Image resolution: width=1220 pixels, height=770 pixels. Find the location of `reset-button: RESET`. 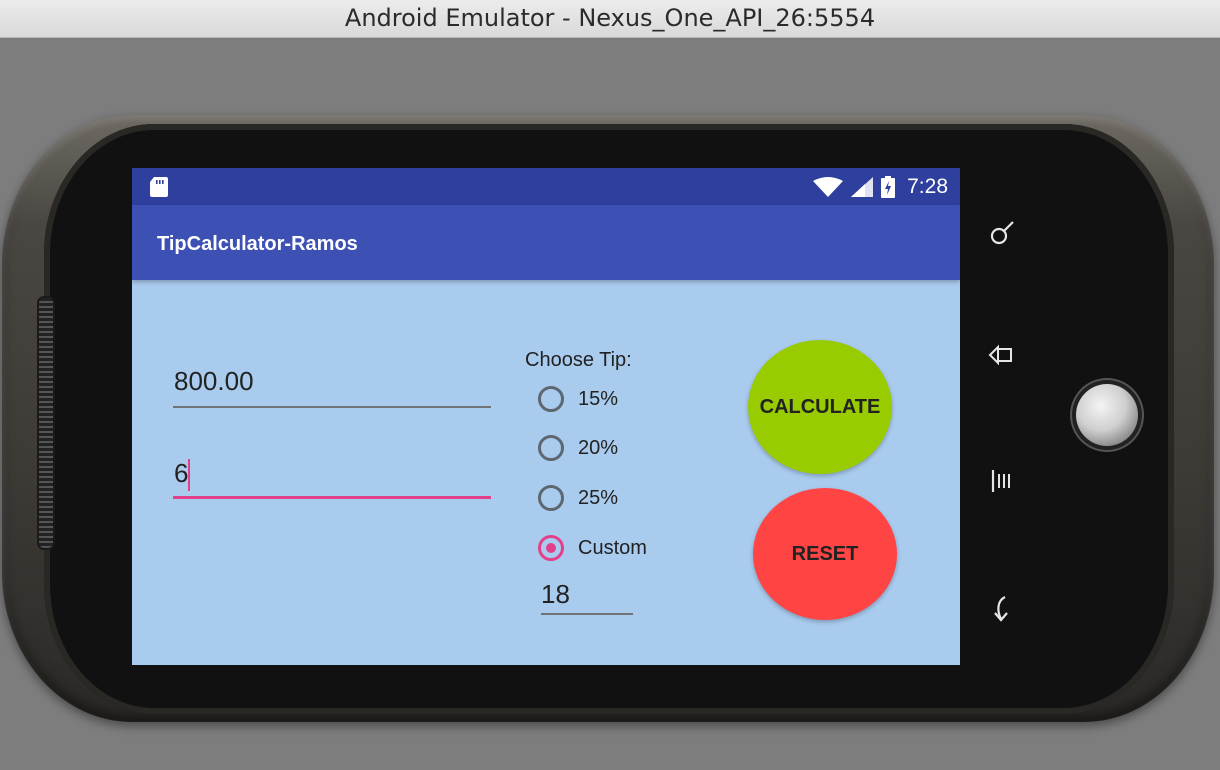

reset-button: RESET is located at coordinates (825, 554).